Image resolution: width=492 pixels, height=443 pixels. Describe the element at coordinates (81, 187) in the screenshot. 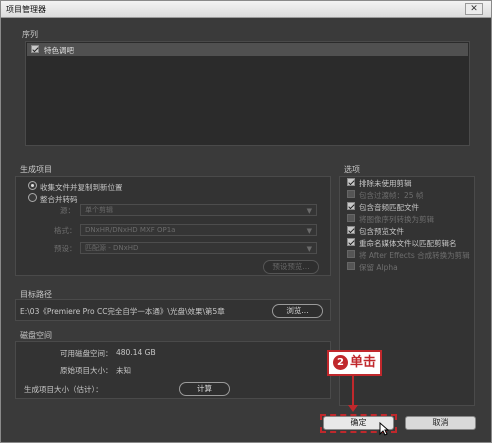

I see `collect-radio-label: 收集文件并复制到新位置` at that location.